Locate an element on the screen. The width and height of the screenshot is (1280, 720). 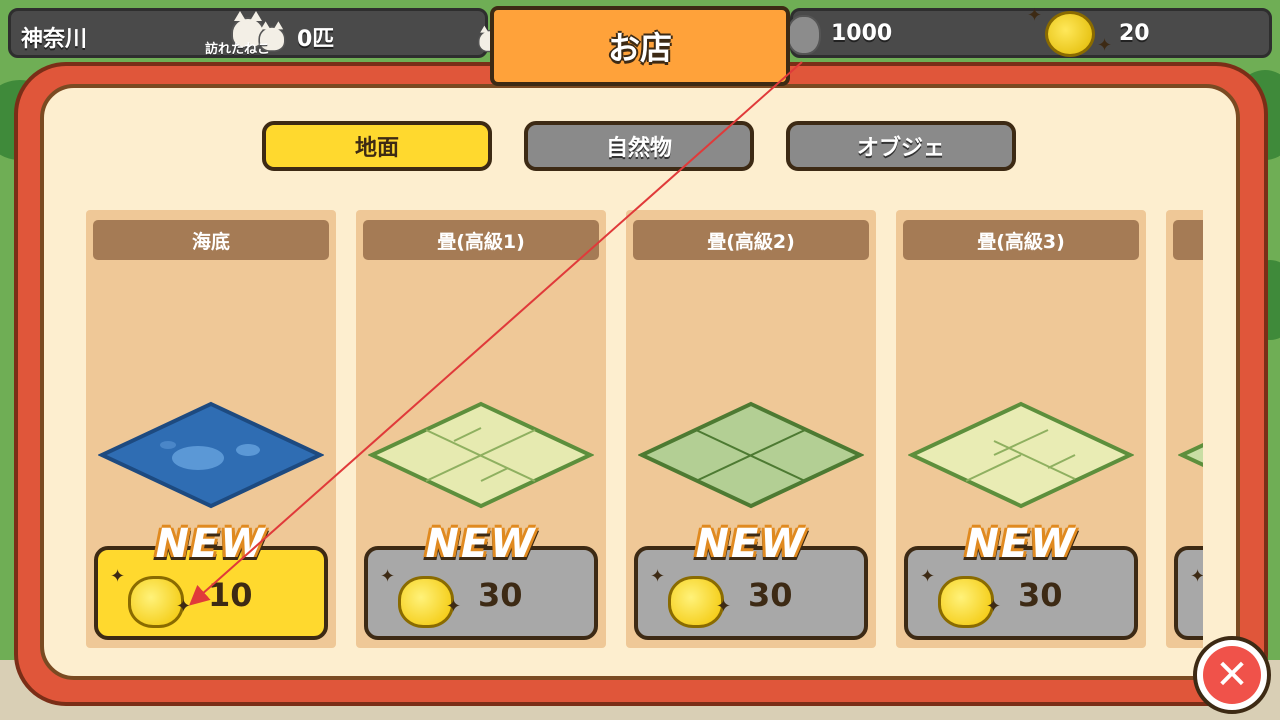
close-icon: ✕ is located at coordinates (1232, 675).